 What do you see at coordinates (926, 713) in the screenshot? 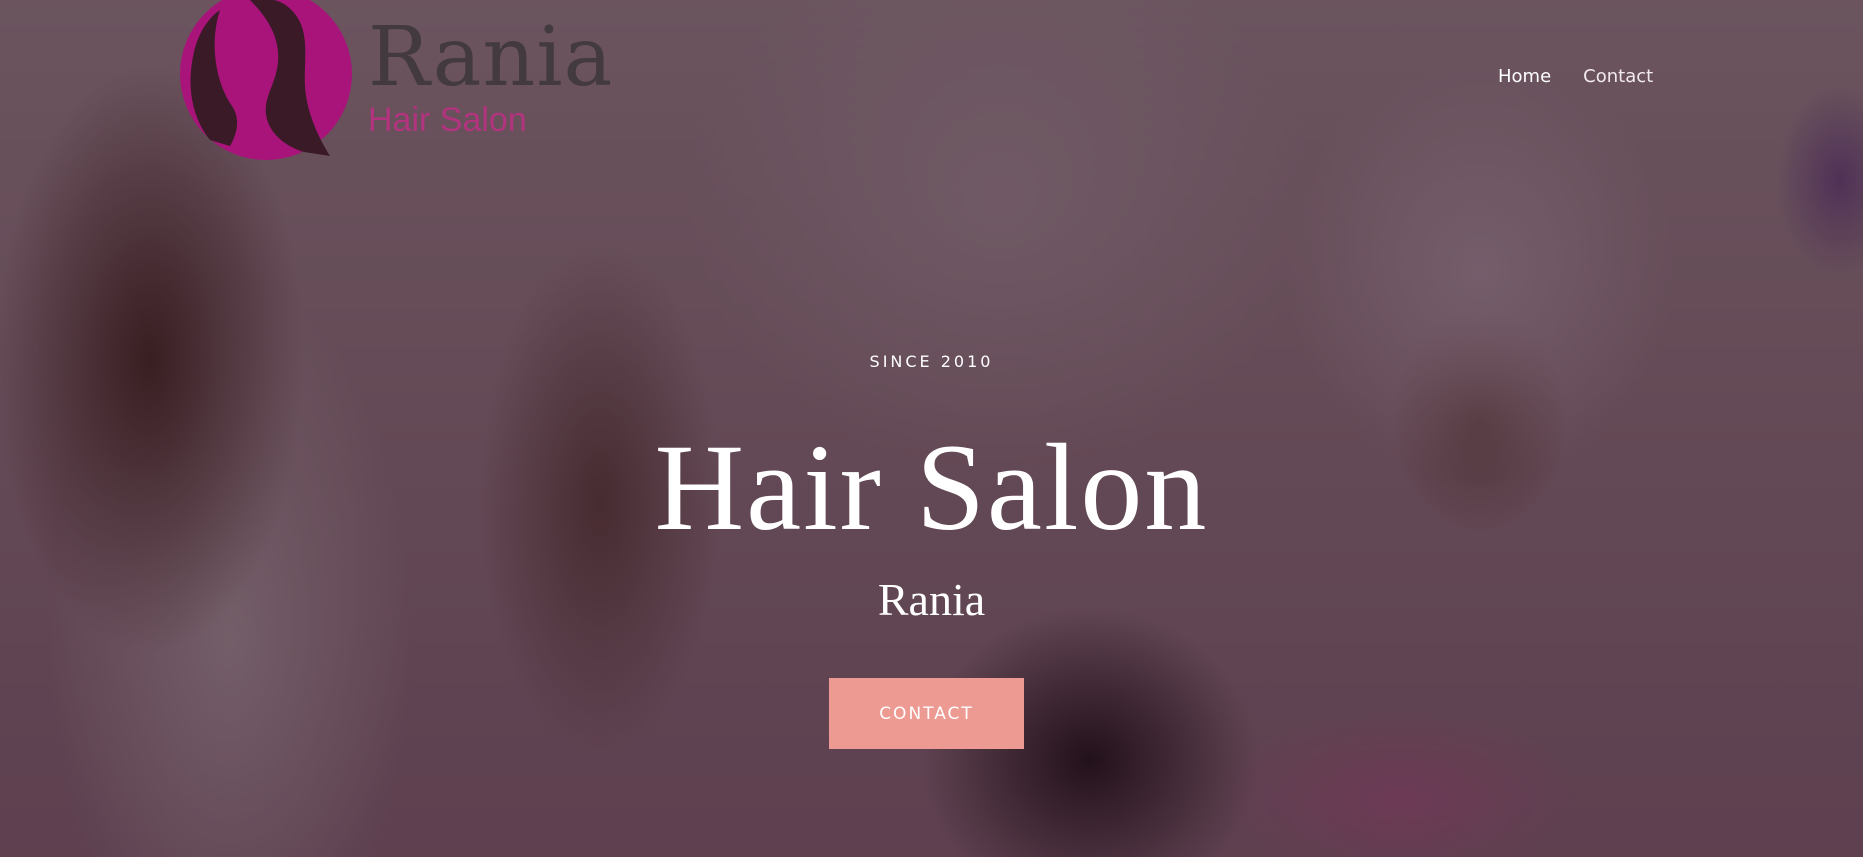
I see `contact-button: CONTACT` at bounding box center [926, 713].